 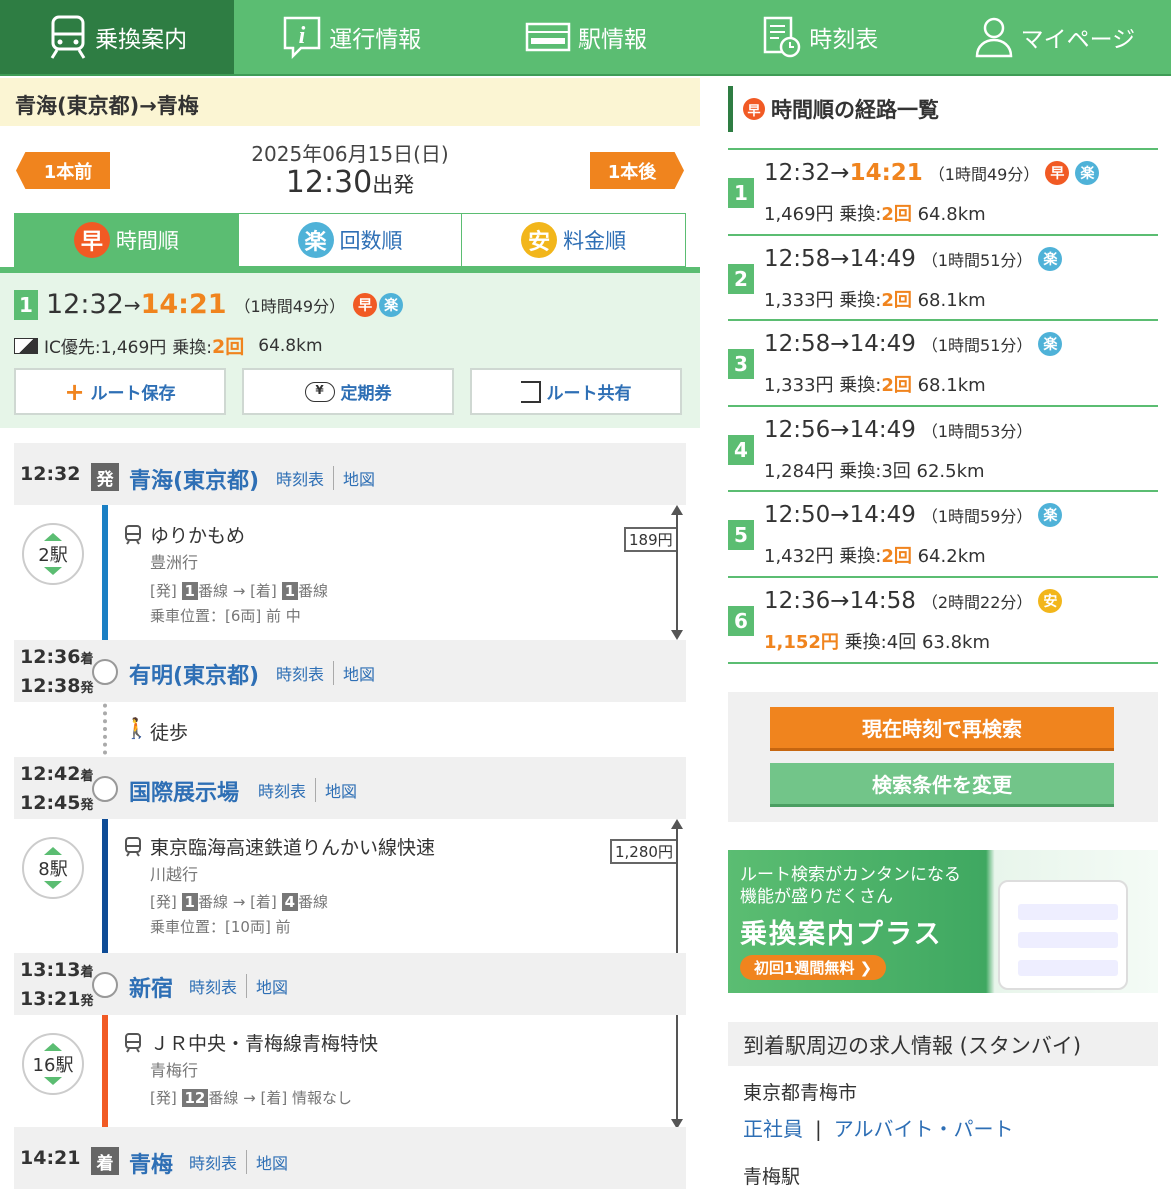 I want to click on station-name: 国際展示場, so click(x=184, y=791).